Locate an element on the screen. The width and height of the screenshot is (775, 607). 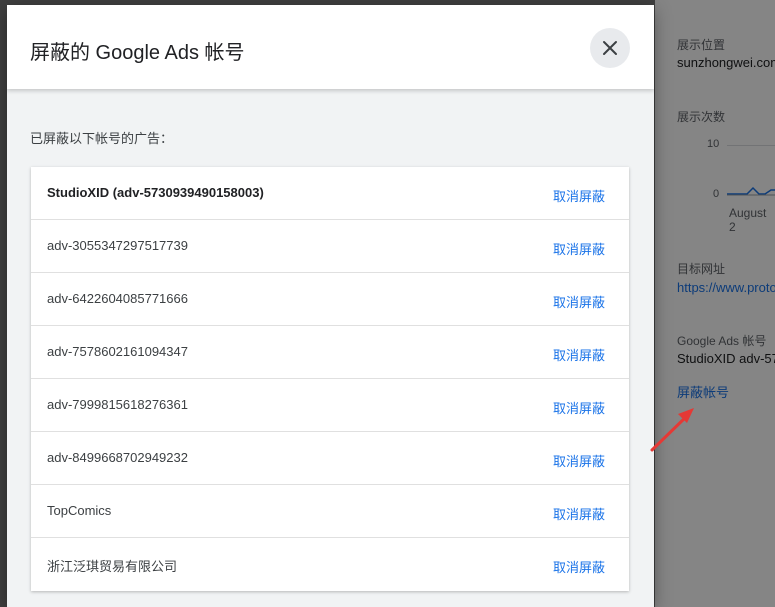
table-row: 浙江泛琪贸易有限公司 取消屏蔽 is located at coordinates (330, 564).